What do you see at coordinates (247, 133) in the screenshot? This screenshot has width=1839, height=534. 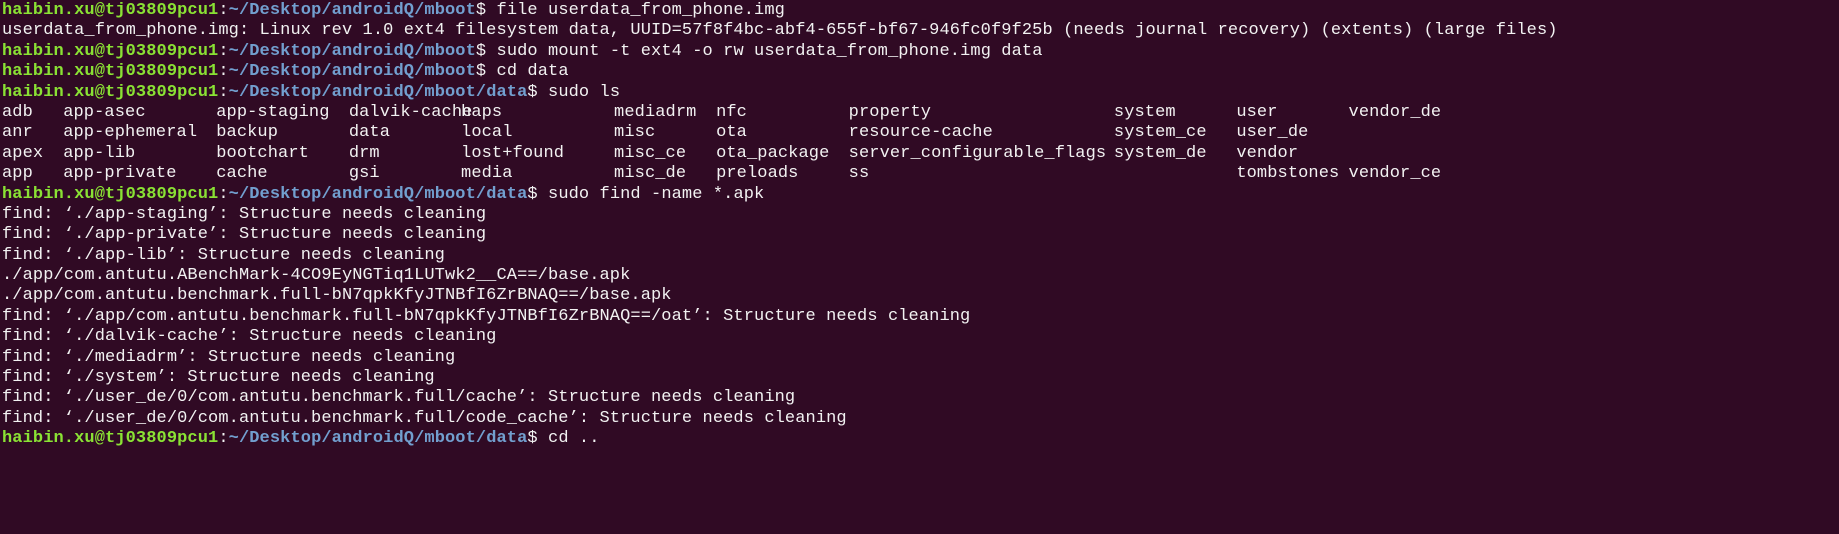 I see `ls-entry: backup` at bounding box center [247, 133].